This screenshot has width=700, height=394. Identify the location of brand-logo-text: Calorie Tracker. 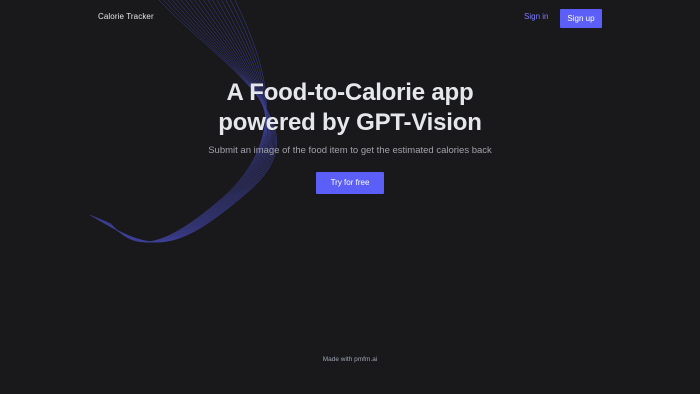
(126, 16).